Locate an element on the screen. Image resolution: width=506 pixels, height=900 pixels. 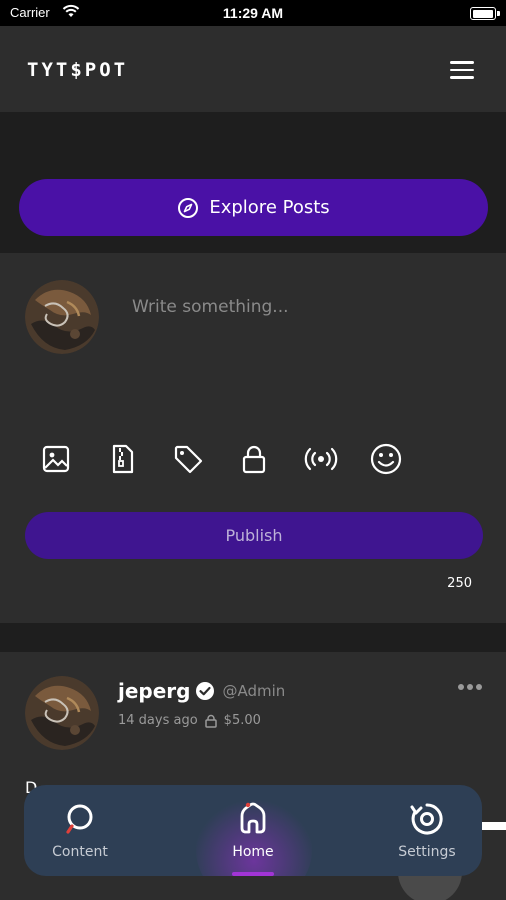
search-icon is located at coordinates (79, 819).